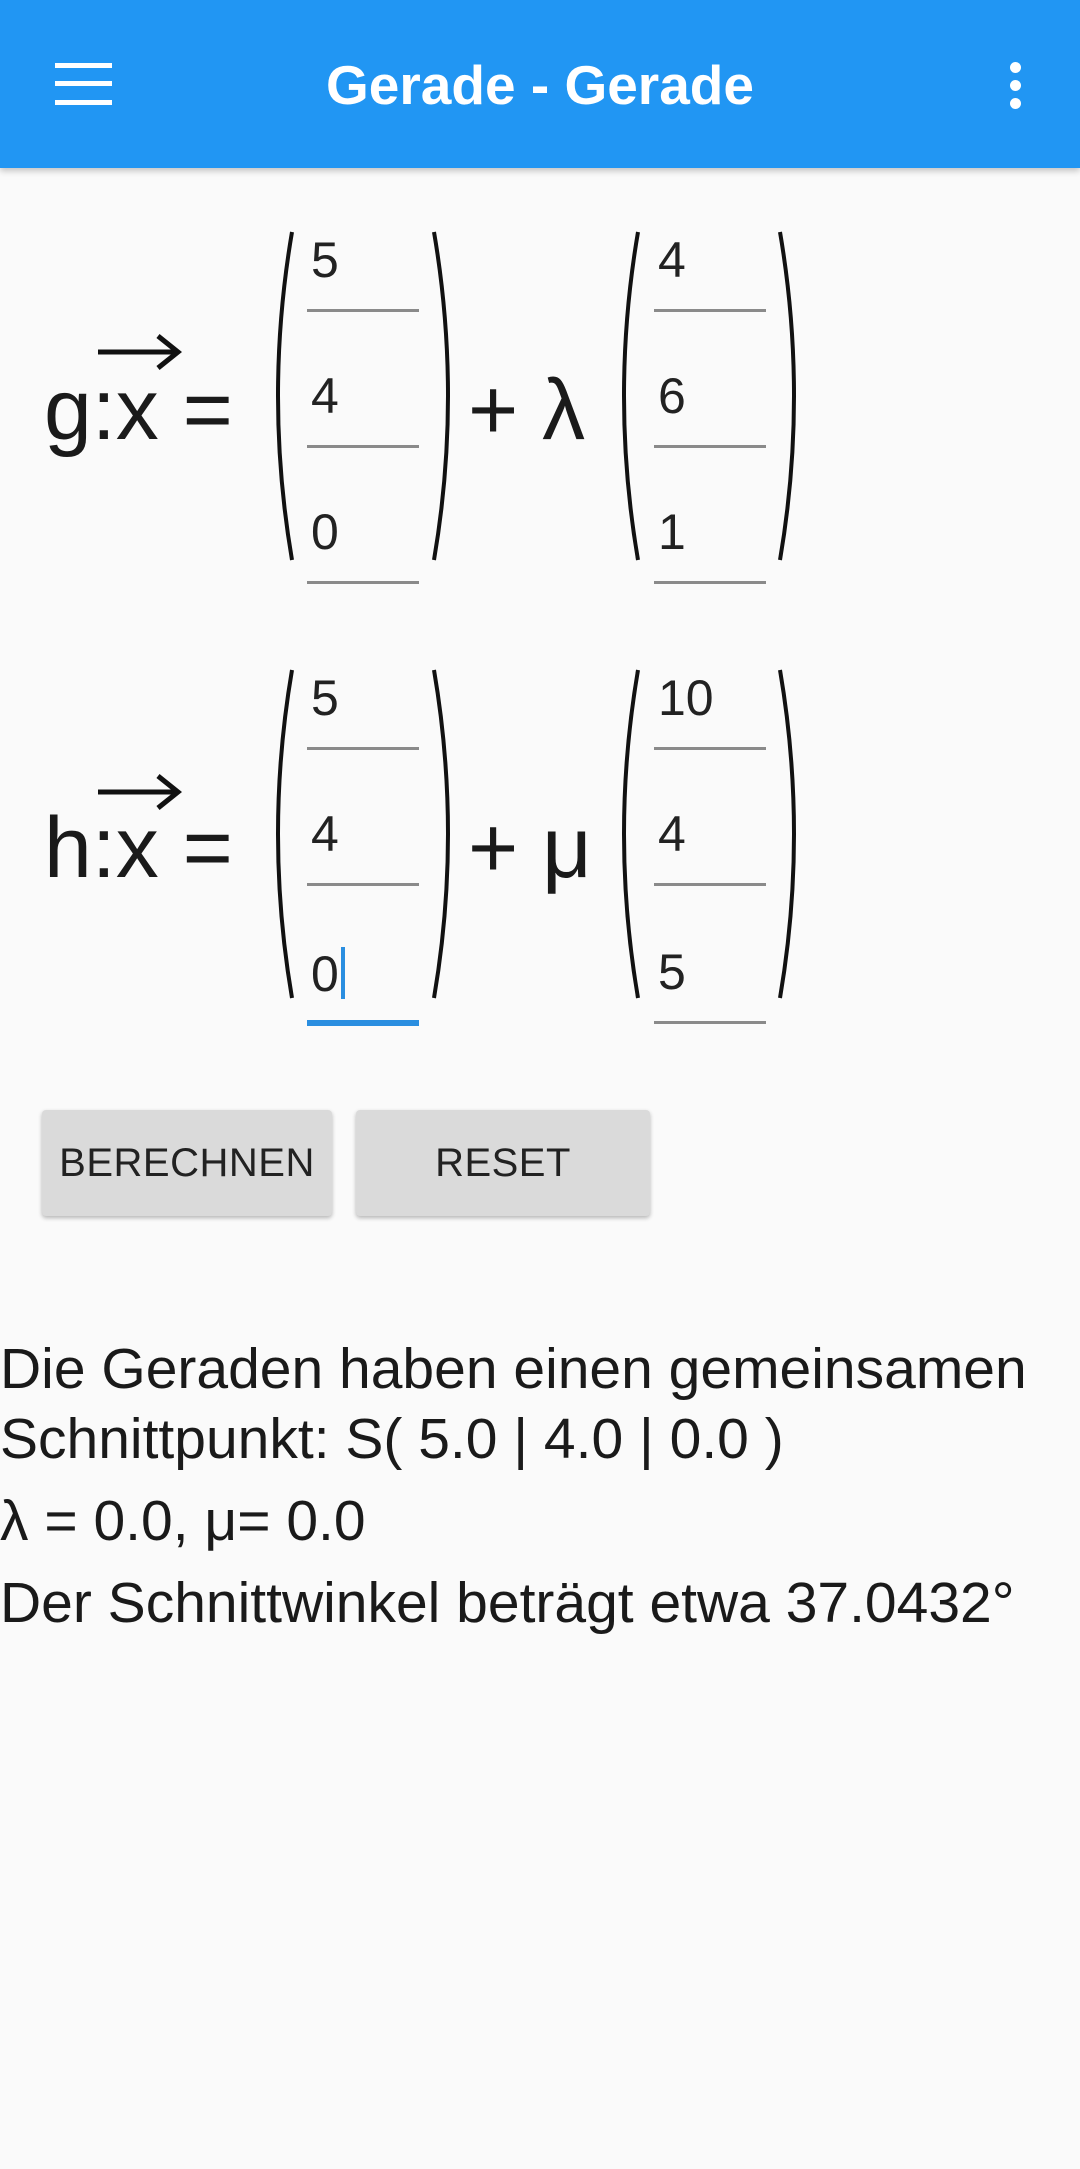 The image size is (1080, 2169). Describe the element at coordinates (507, 1603) in the screenshot. I see `result-line-4: Der Schnittwinkel beträgt etwa 37.0432°` at that location.